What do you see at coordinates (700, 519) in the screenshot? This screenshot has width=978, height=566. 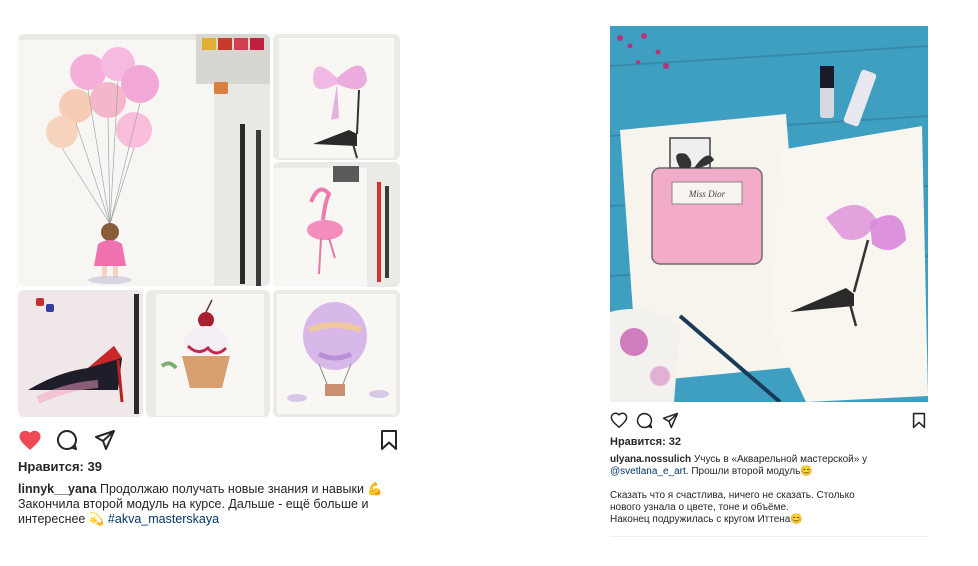 I see `caption-line: Наконец подружилась с кругом Иттена` at bounding box center [700, 519].